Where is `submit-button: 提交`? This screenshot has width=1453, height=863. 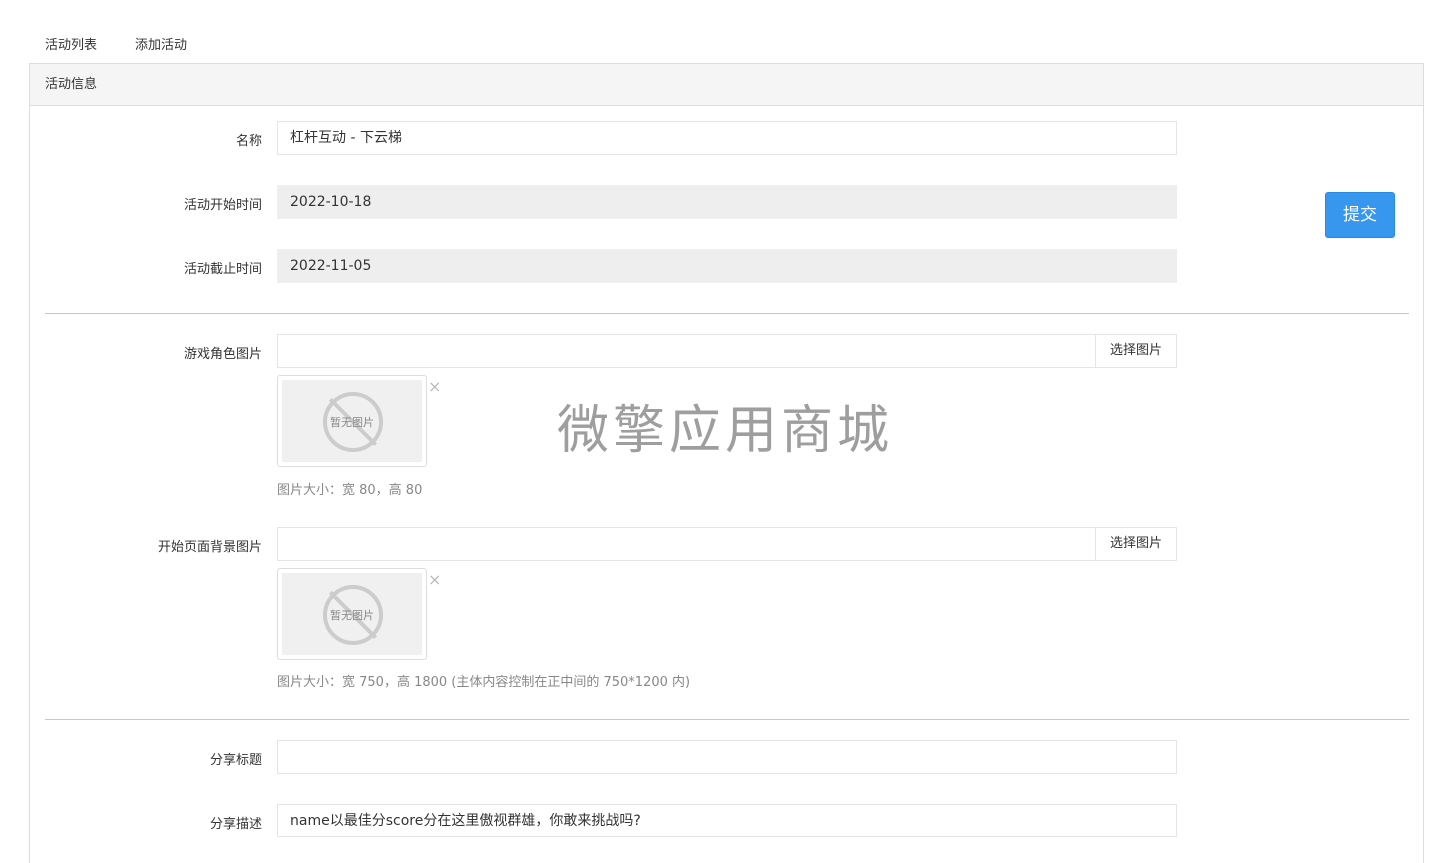 submit-button: 提交 is located at coordinates (1360, 215).